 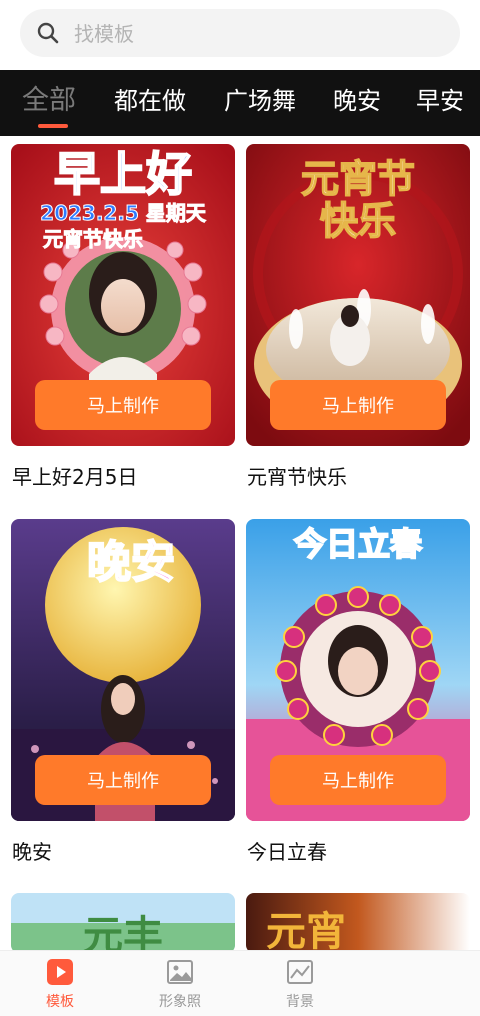 What do you see at coordinates (358, 670) in the screenshot?
I see `template-card-spring-begins: 今日立春 马上制作` at bounding box center [358, 670].